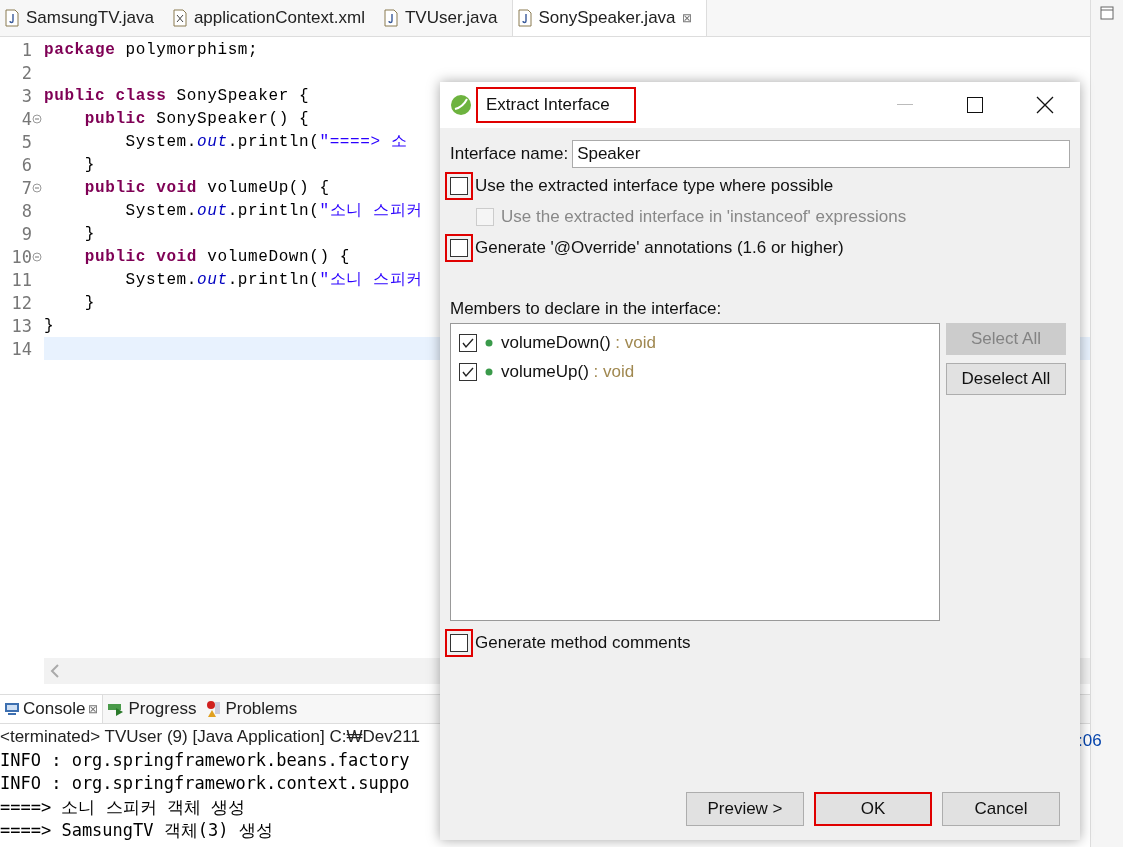 The width and height of the screenshot is (1123, 847). Describe the element at coordinates (217, 256) in the screenshot. I see `code-line: public void volumeDown() {` at that location.